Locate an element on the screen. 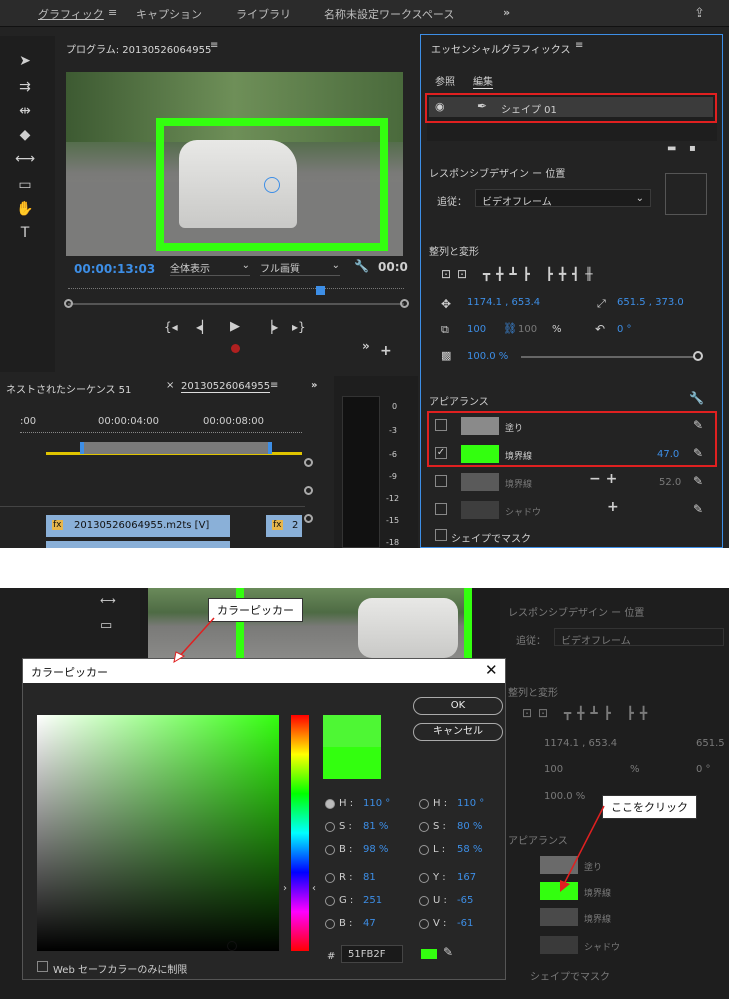 This screenshot has width=729, height=999. vertical-zoom-handle is located at coordinates (308, 462).